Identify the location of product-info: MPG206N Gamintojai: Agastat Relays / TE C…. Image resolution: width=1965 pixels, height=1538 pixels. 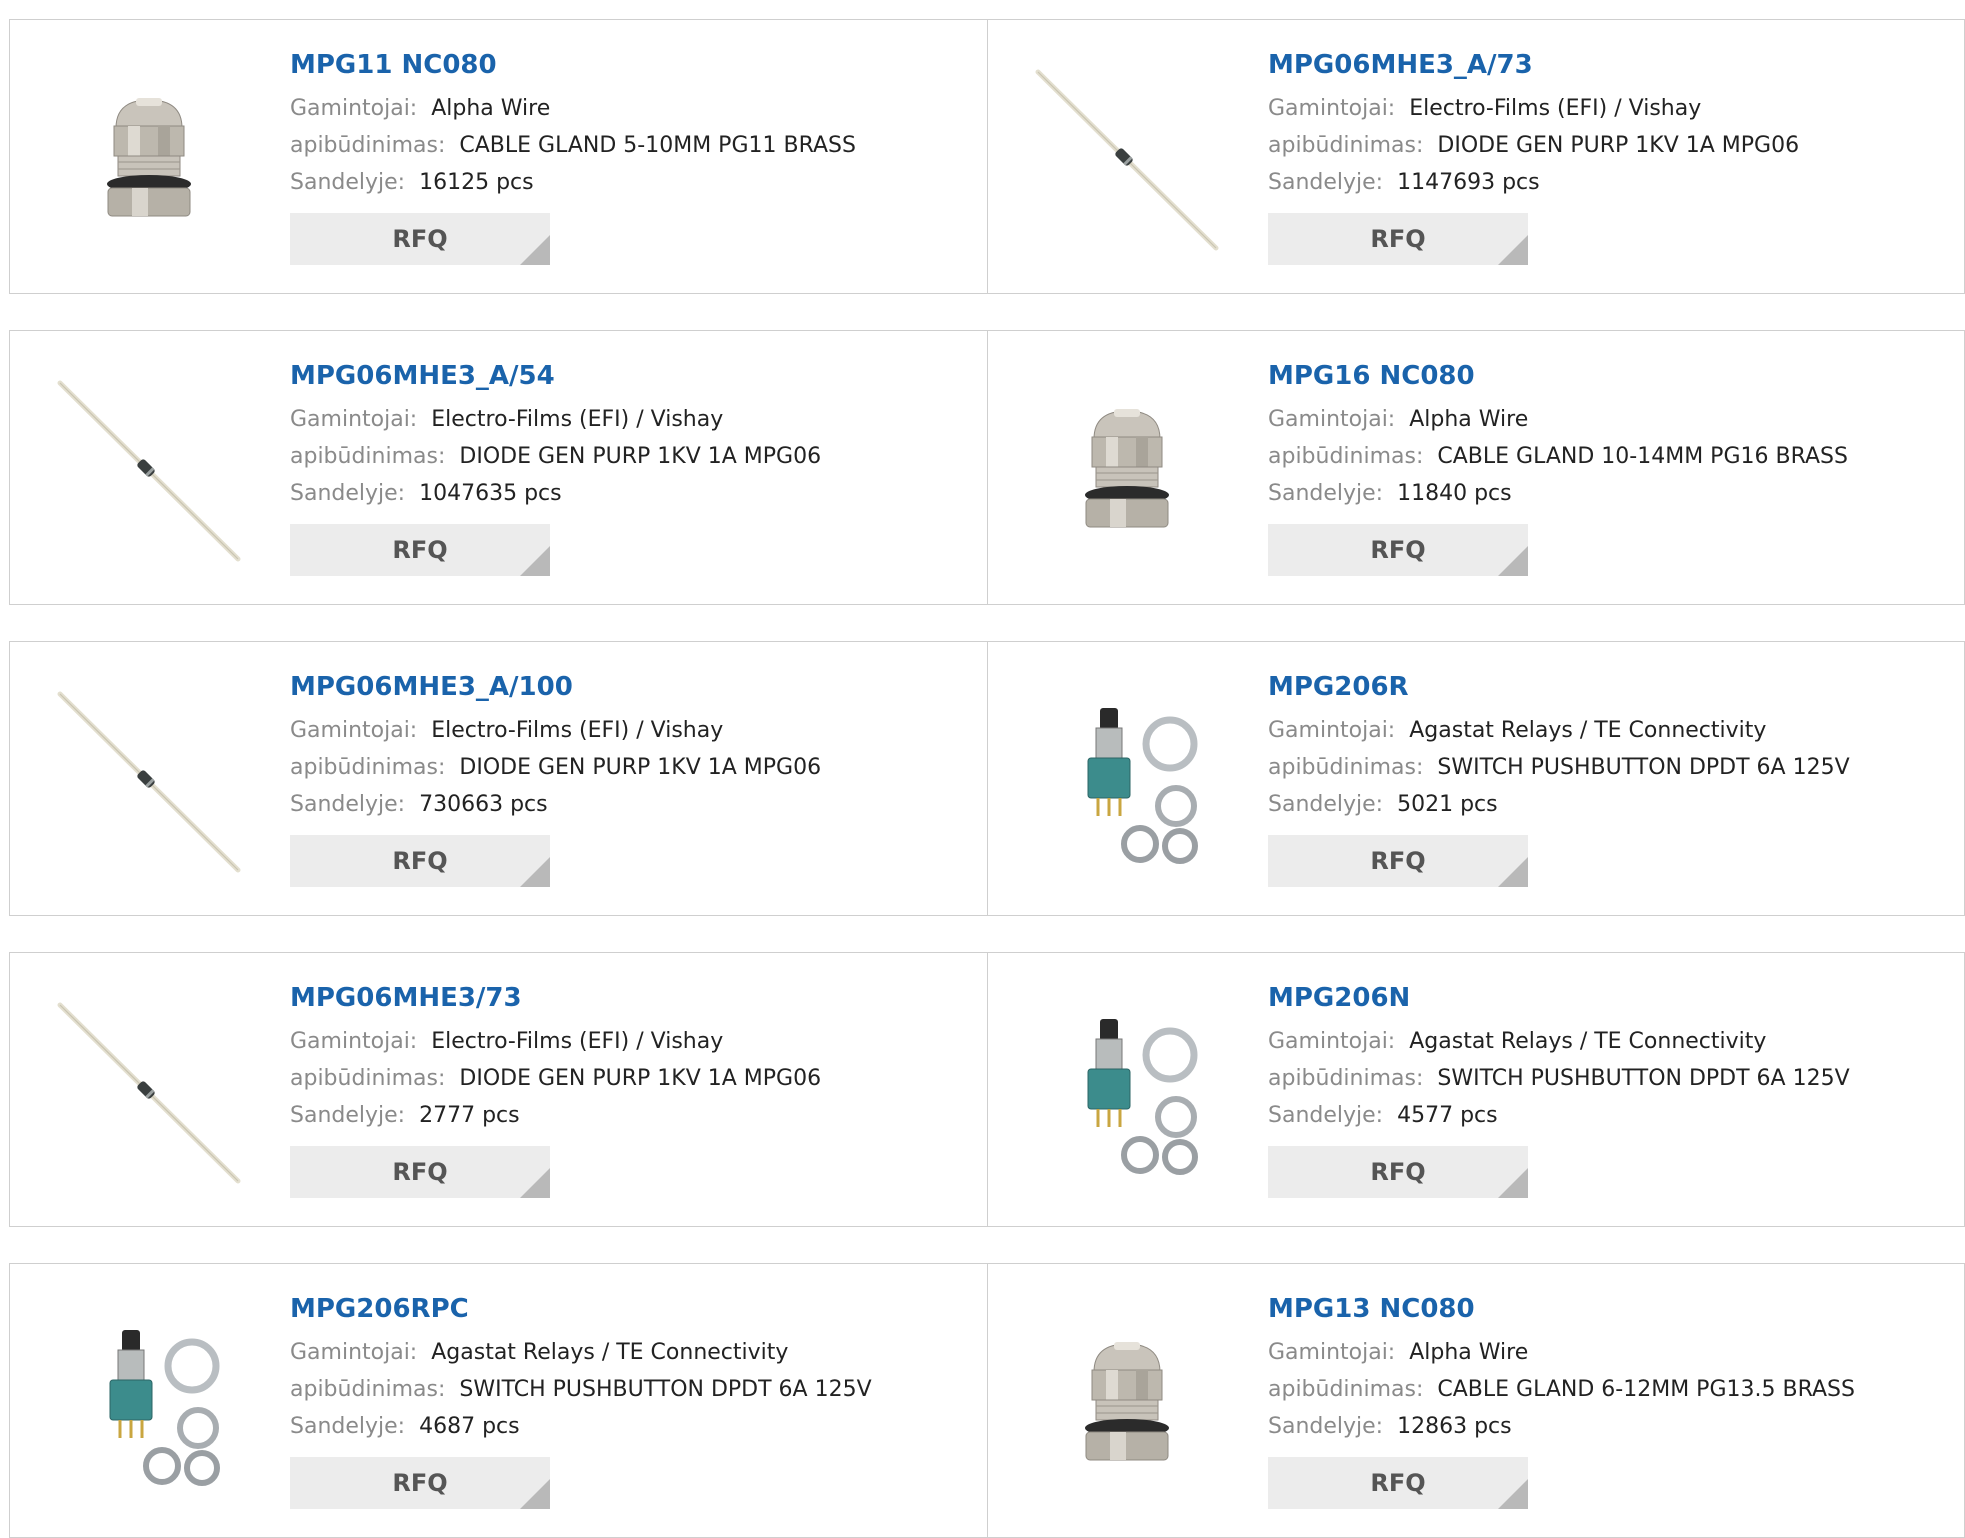
(1606, 1089).